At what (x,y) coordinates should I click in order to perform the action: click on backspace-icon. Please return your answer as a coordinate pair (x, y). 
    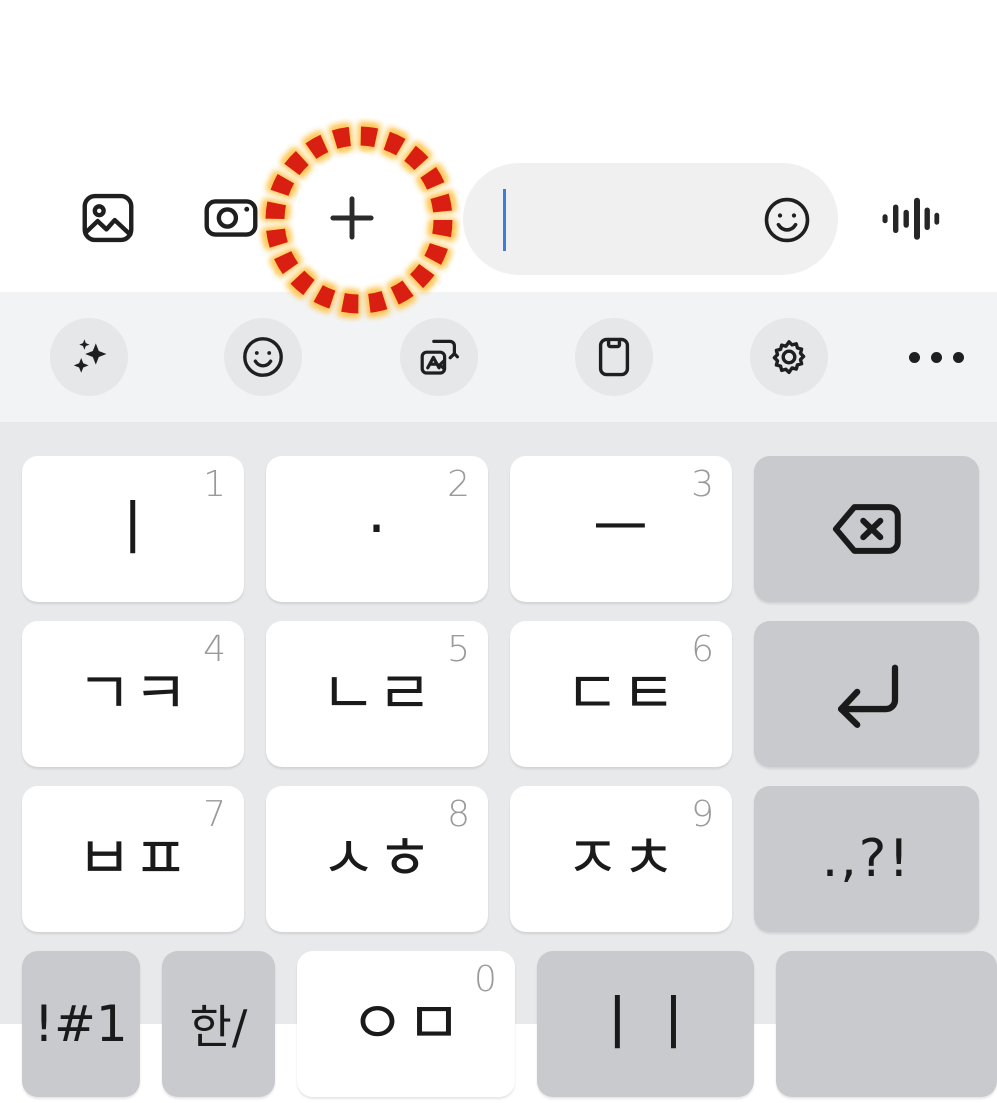
    Looking at the image, I should click on (867, 529).